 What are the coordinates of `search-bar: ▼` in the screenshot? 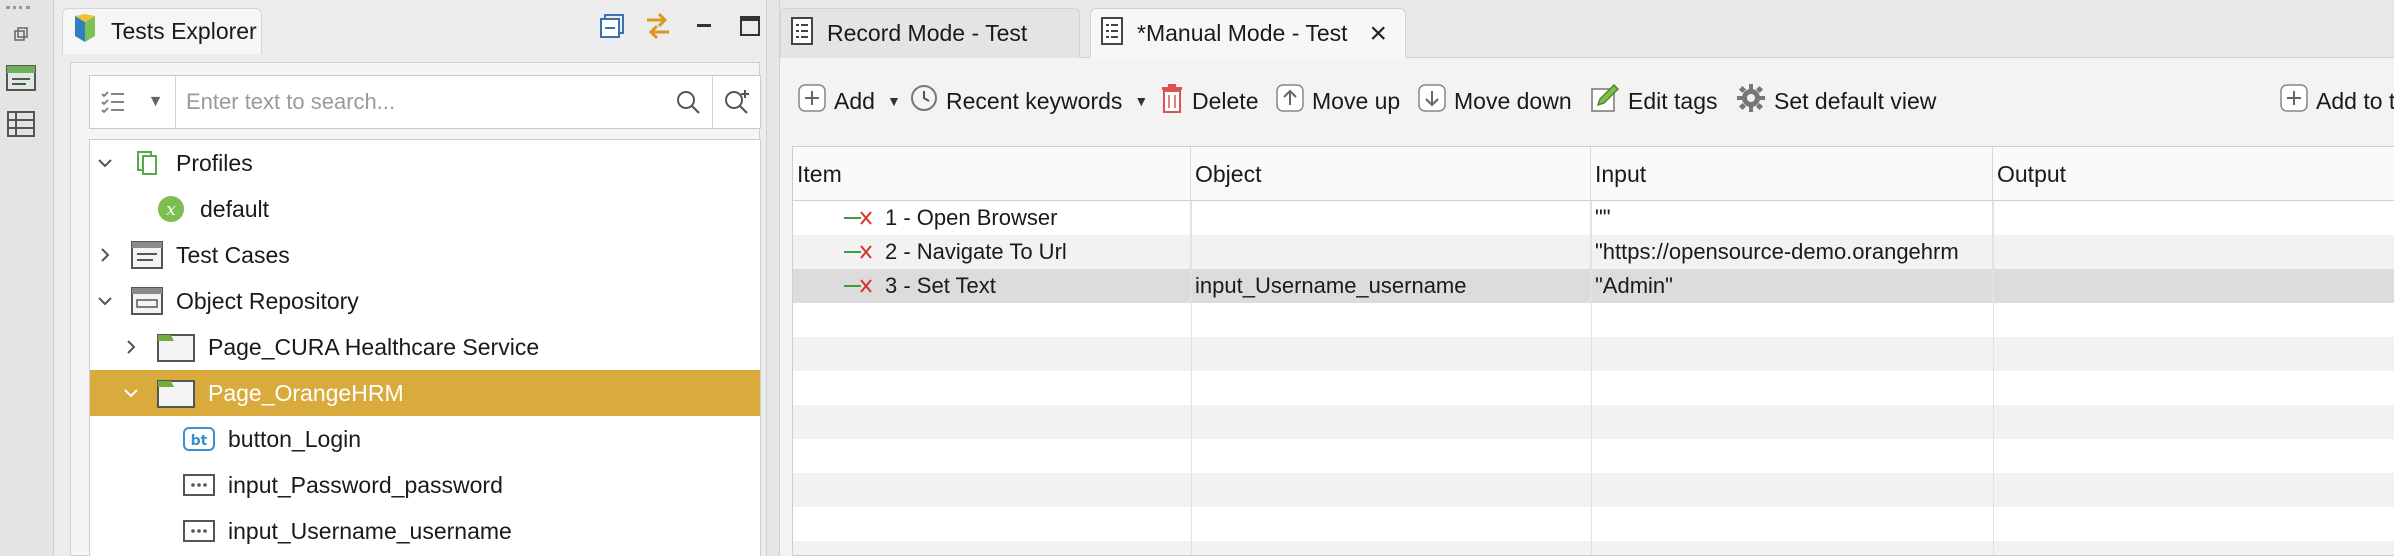 It's located at (425, 102).